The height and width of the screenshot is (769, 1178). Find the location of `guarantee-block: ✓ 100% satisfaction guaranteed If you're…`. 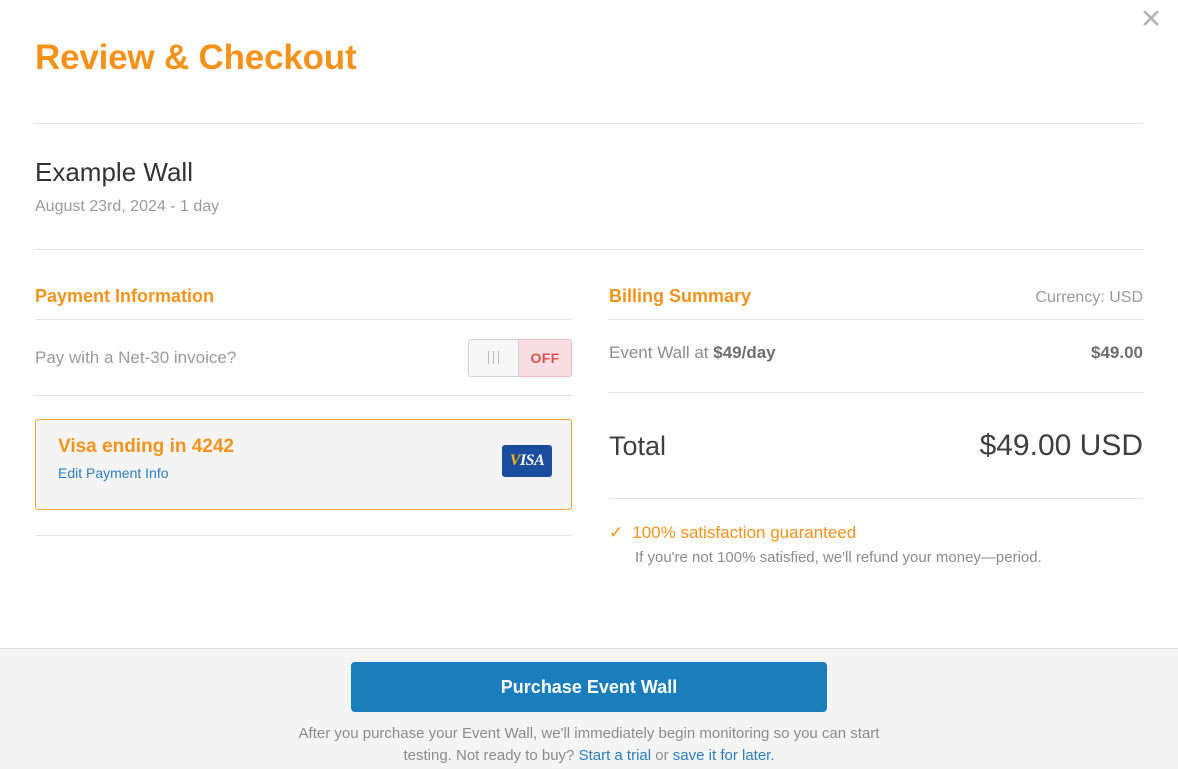

guarantee-block: ✓ 100% satisfaction guaranteed If you're… is located at coordinates (876, 532).